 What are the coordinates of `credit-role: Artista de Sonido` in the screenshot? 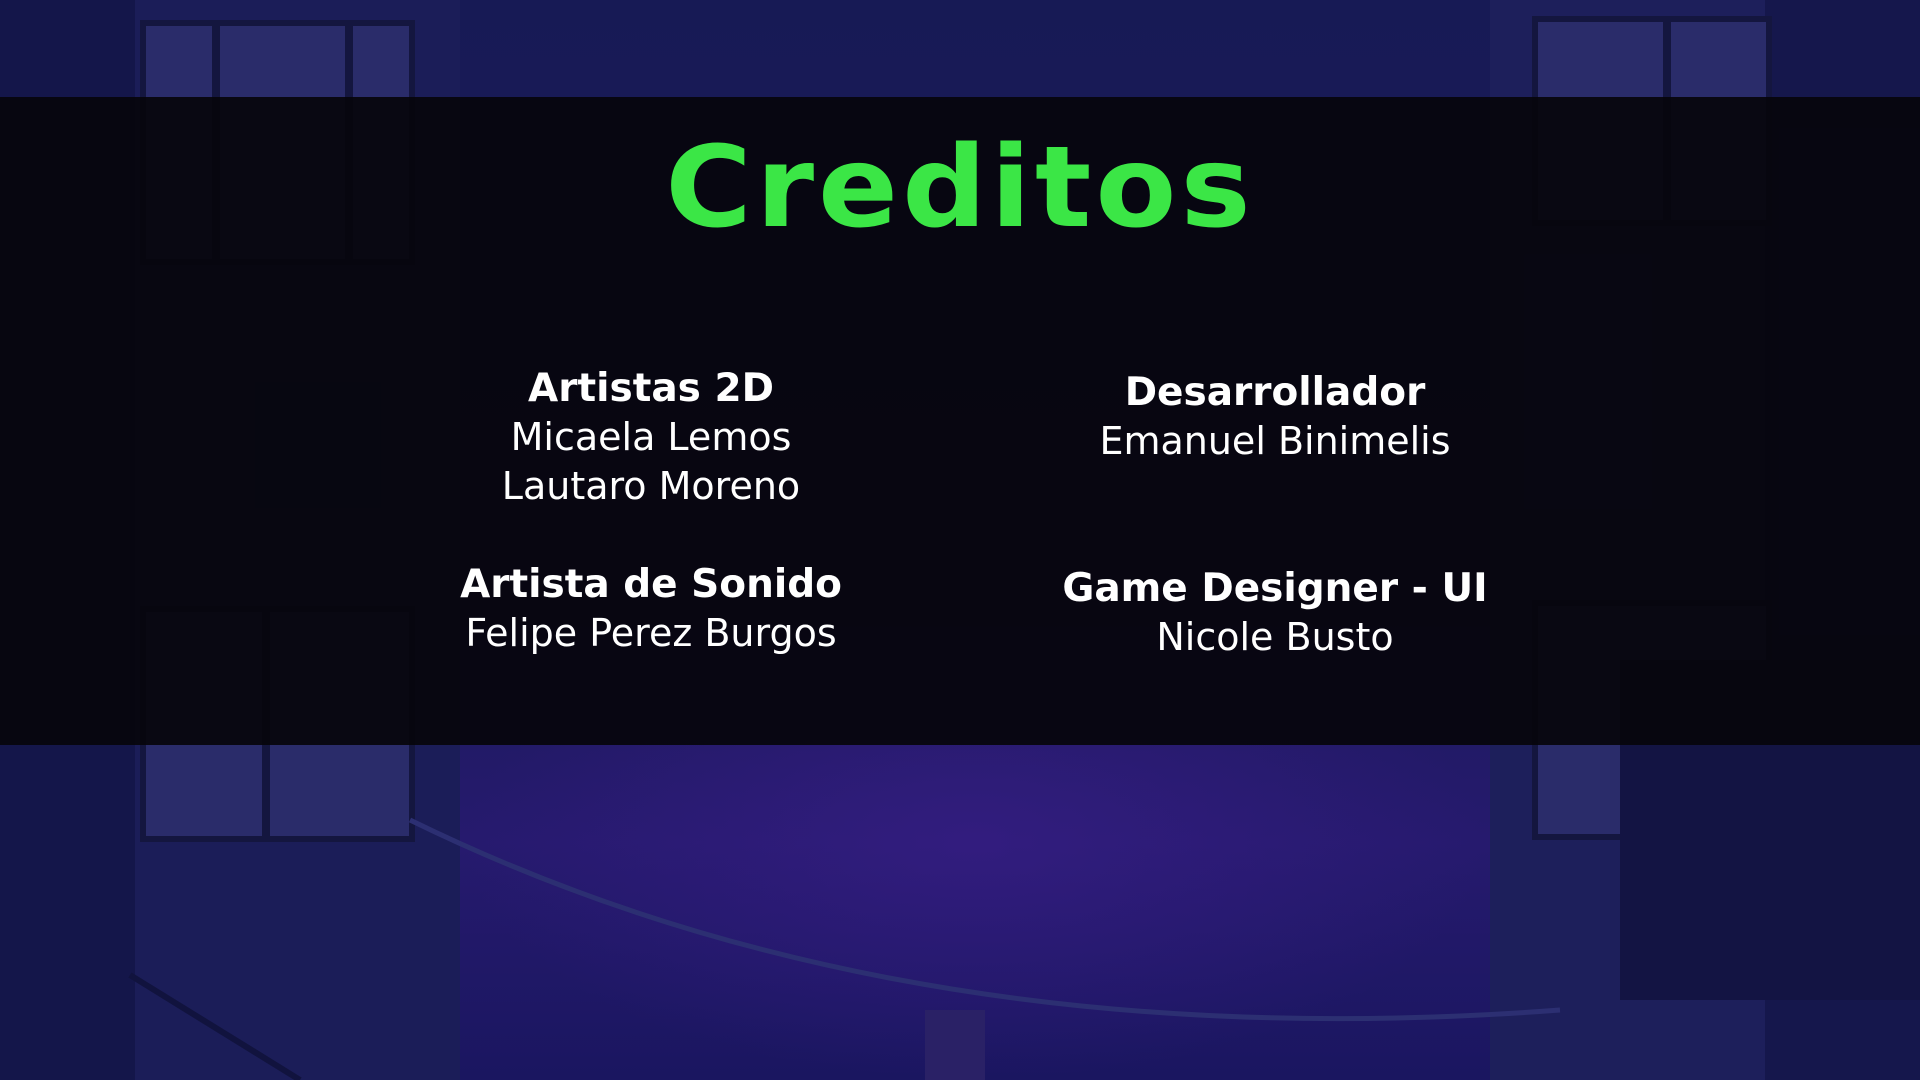 It's located at (651, 584).